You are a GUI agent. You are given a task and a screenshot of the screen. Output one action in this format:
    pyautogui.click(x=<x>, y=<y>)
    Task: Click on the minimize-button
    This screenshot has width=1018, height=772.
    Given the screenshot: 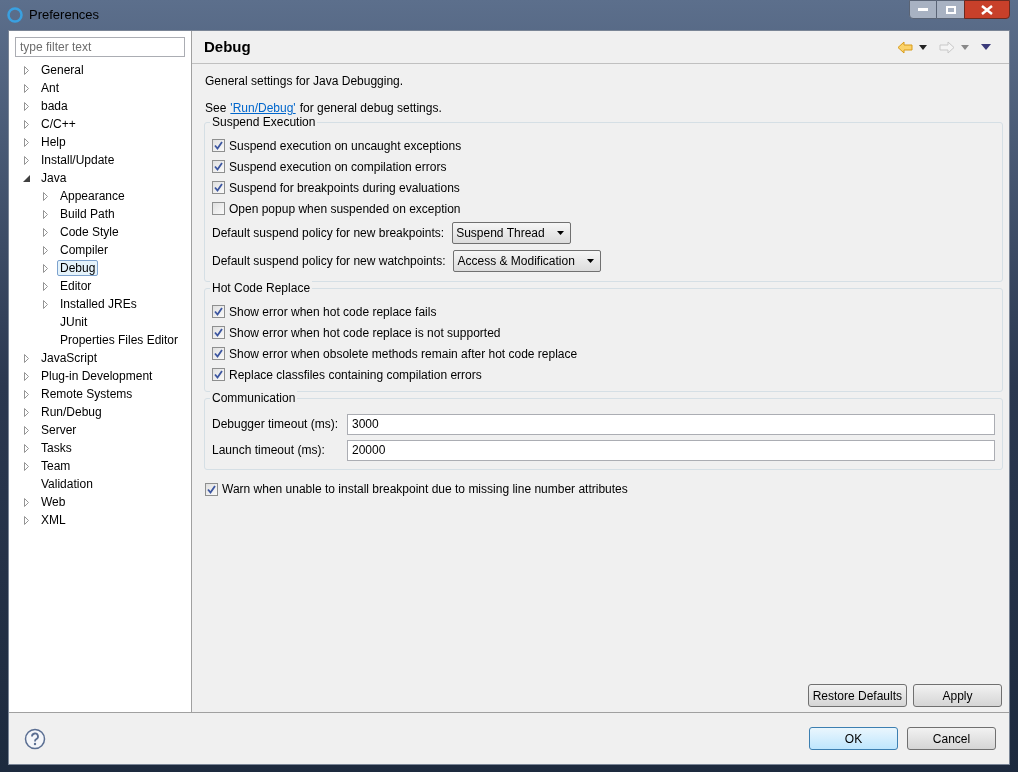 What is the action you would take?
    pyautogui.click(x=923, y=9)
    